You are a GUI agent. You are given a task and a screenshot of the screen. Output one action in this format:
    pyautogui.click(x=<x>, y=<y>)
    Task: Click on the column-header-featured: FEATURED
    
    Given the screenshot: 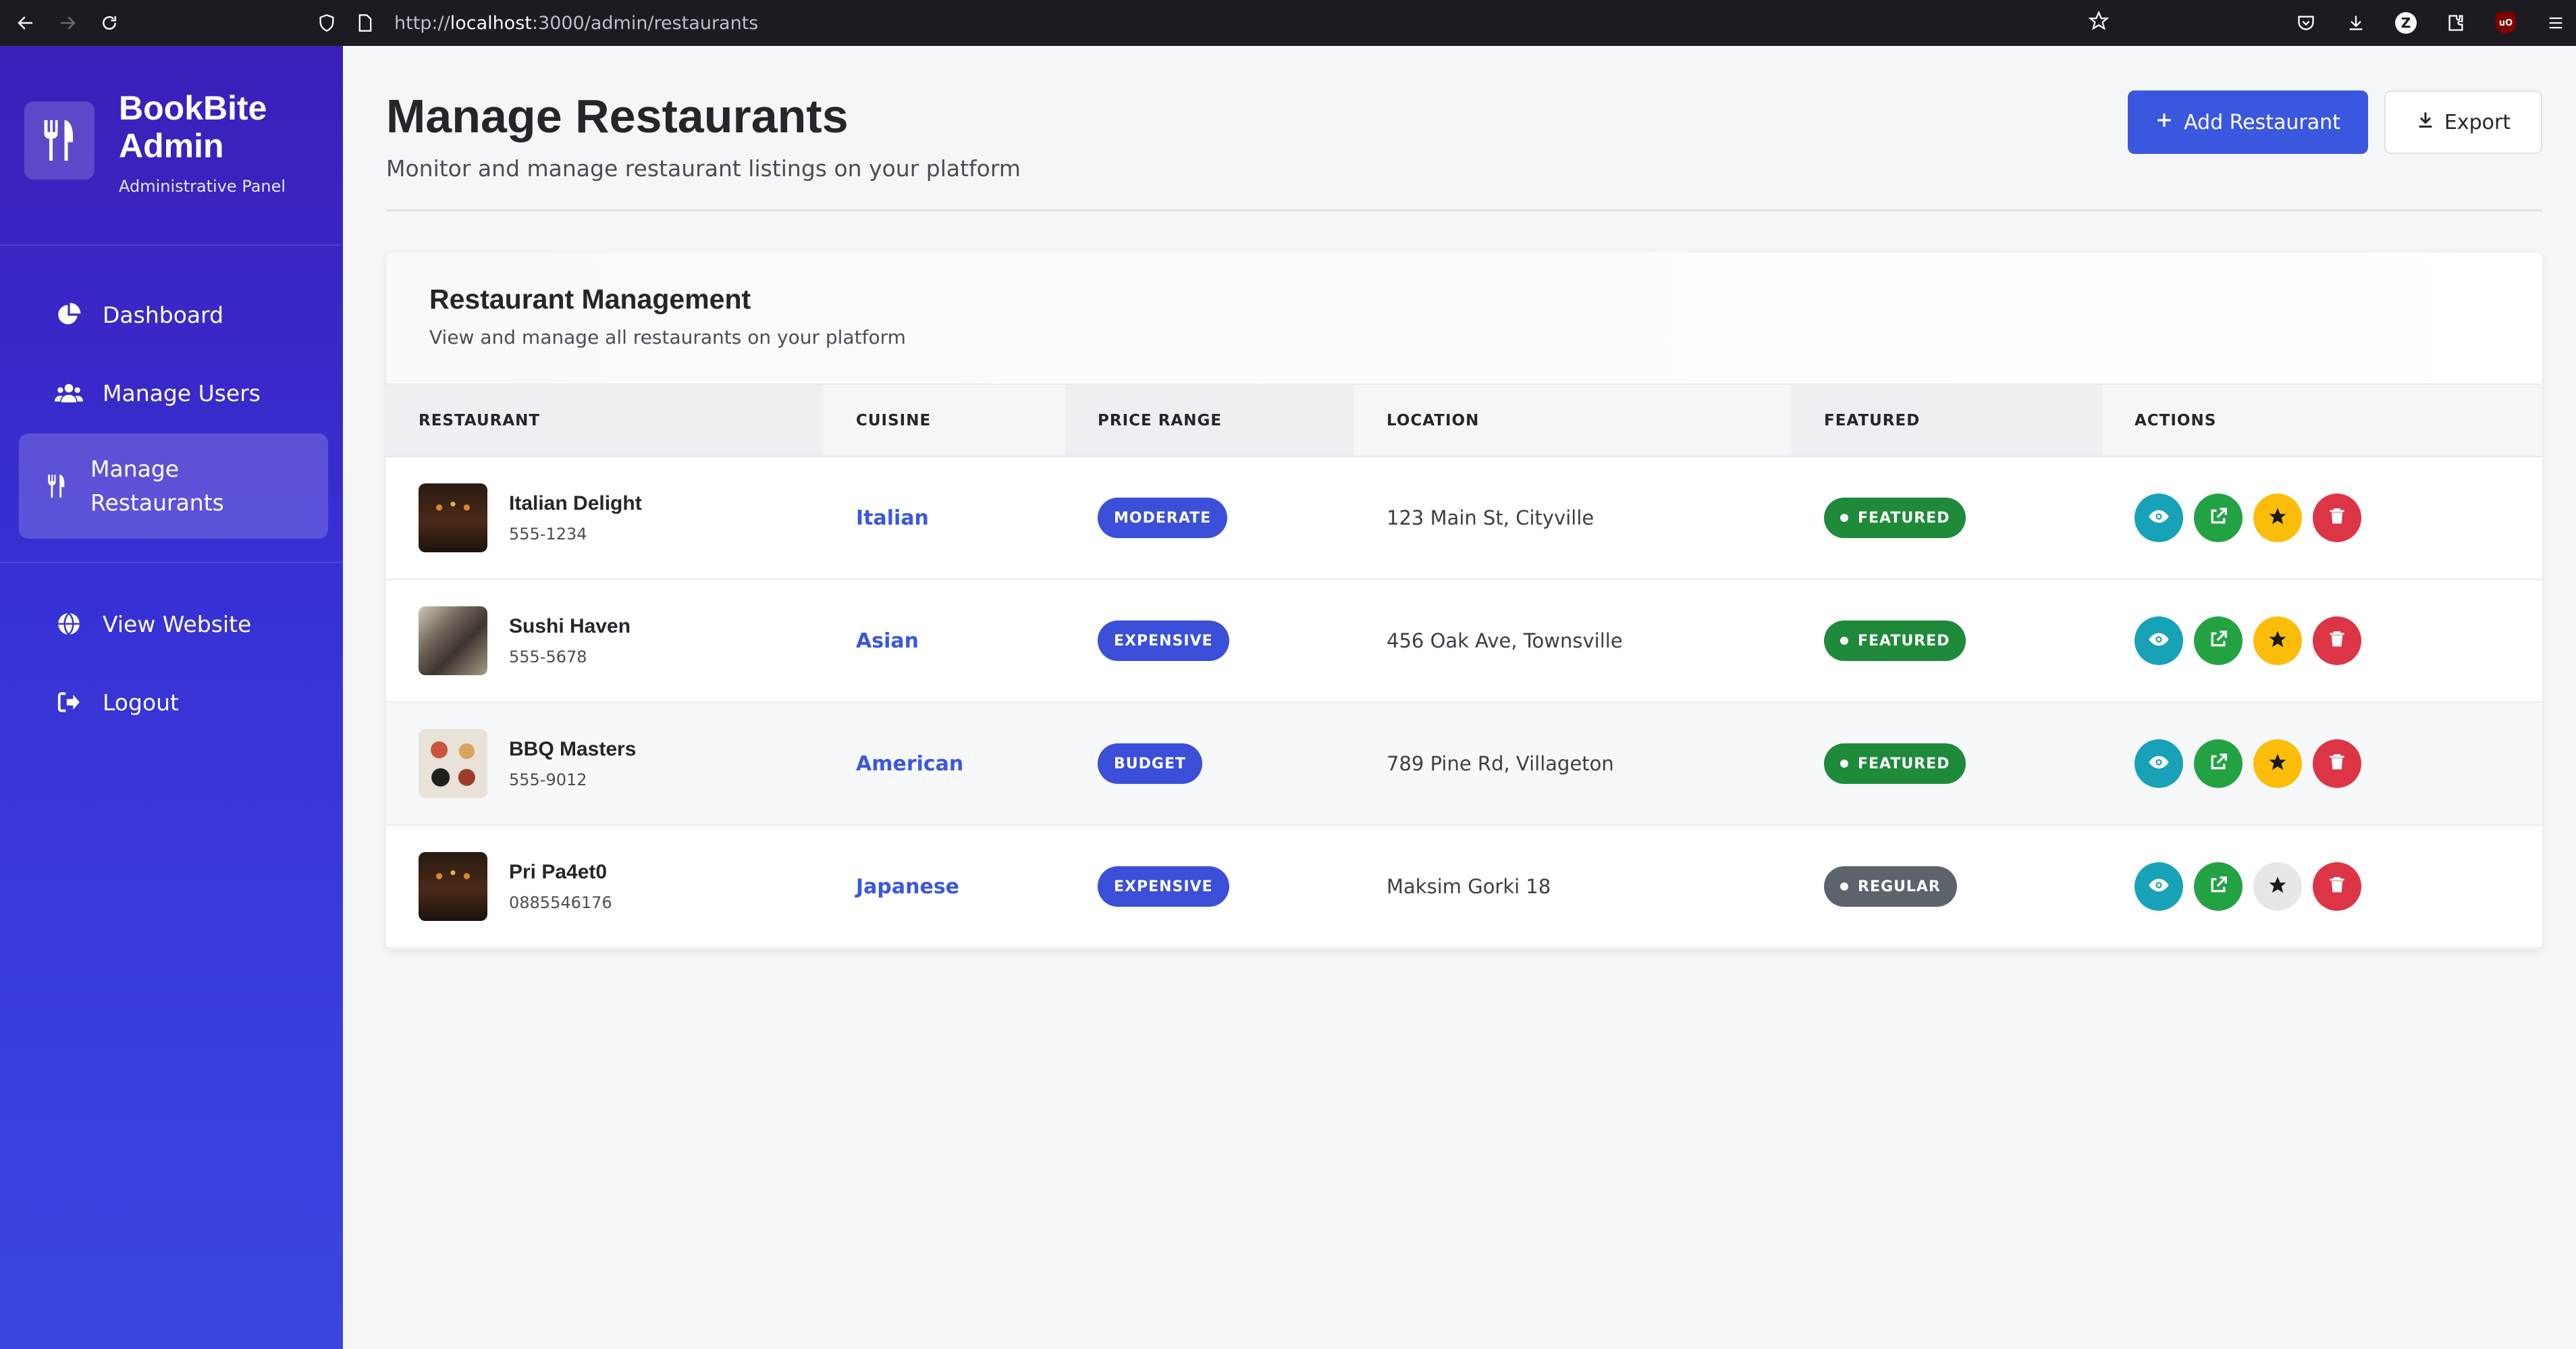 What is the action you would take?
    pyautogui.click(x=1947, y=421)
    